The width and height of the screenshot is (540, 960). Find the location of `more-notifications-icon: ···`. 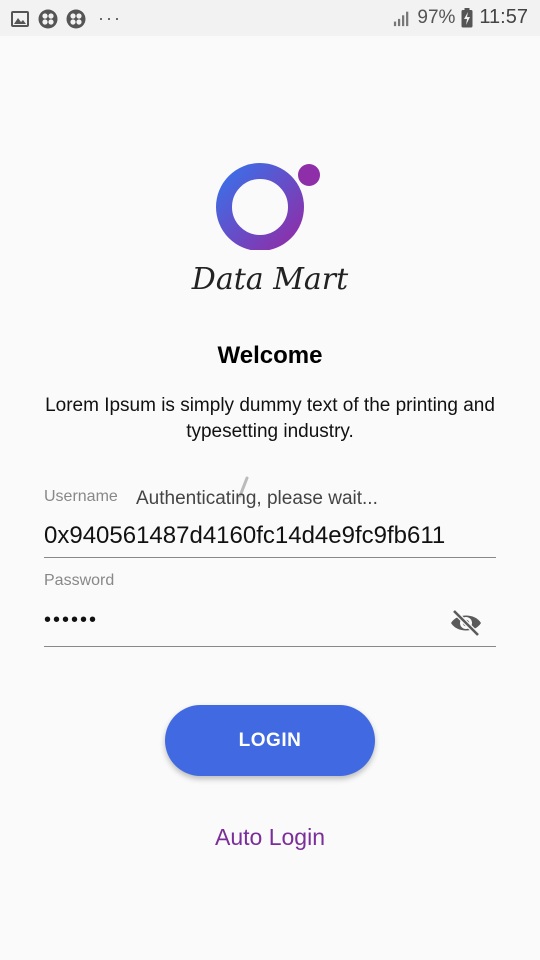

more-notifications-icon: ··· is located at coordinates (110, 18).